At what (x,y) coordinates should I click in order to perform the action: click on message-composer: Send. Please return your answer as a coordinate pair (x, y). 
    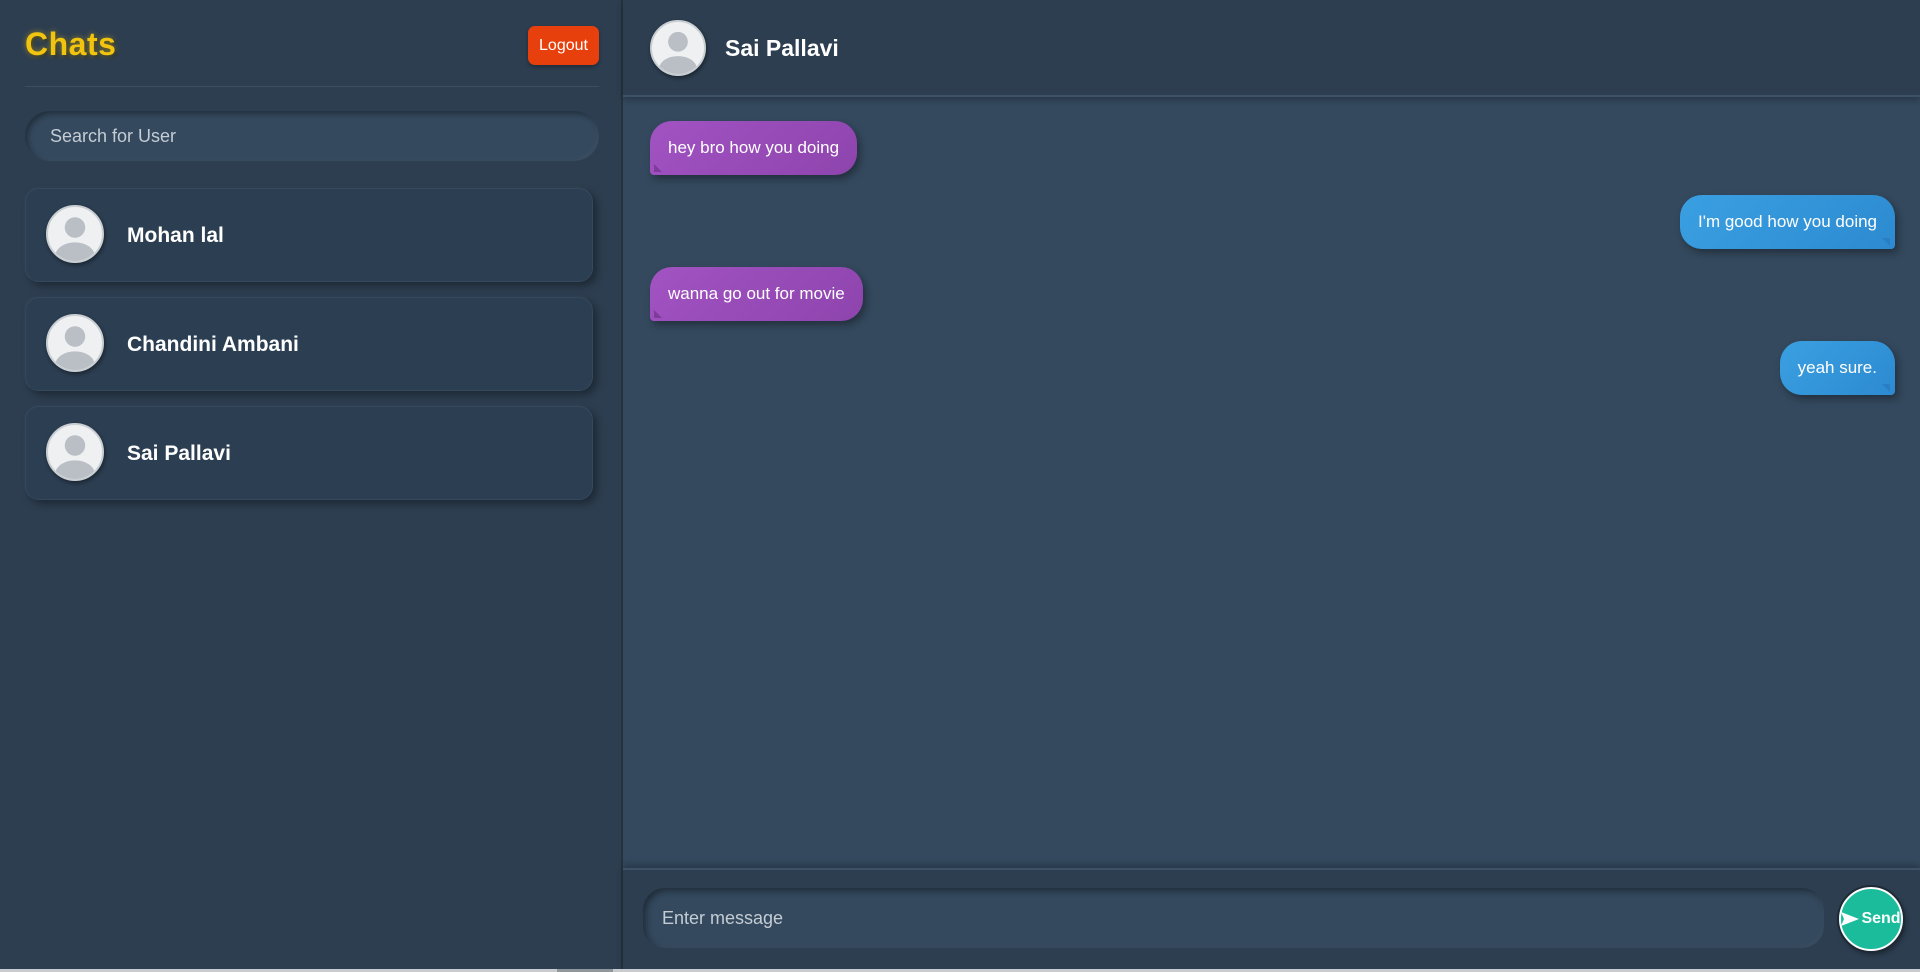
    Looking at the image, I should click on (1271, 920).